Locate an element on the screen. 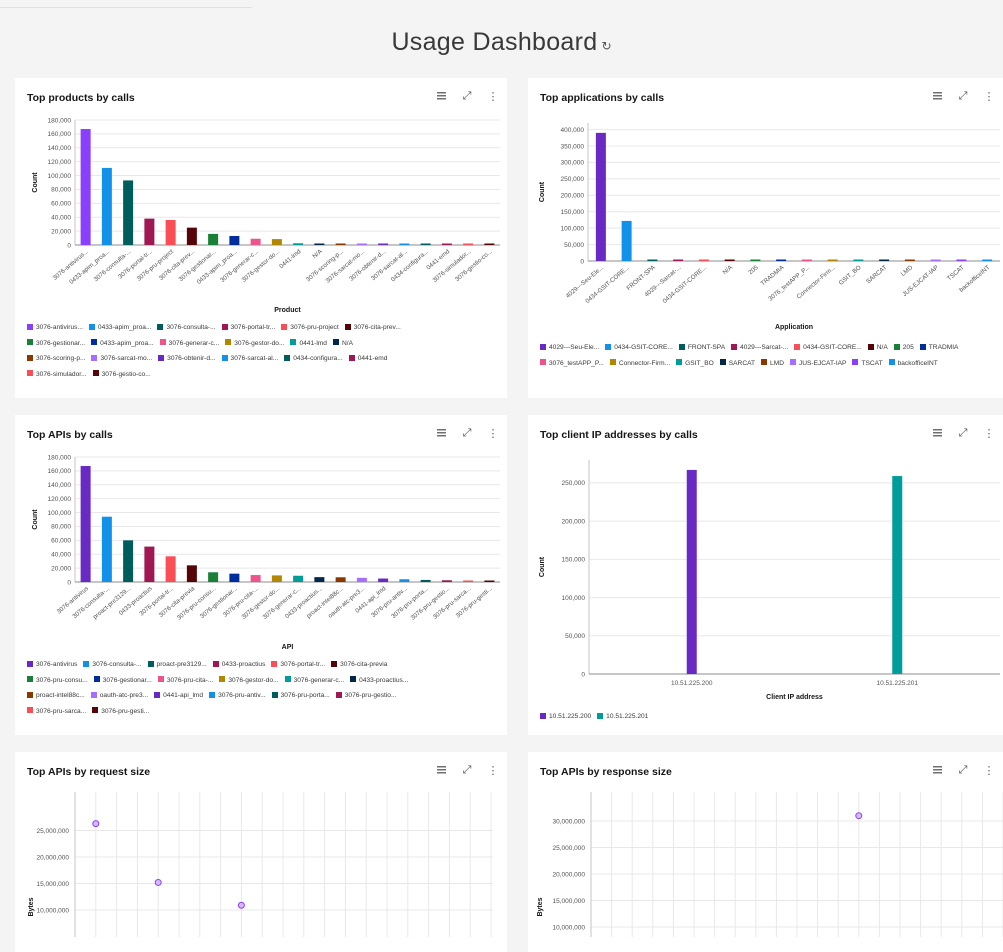 Image resolution: width=1003 pixels, height=952 pixels. legend-item: 3076-cita-previa is located at coordinates (359, 665).